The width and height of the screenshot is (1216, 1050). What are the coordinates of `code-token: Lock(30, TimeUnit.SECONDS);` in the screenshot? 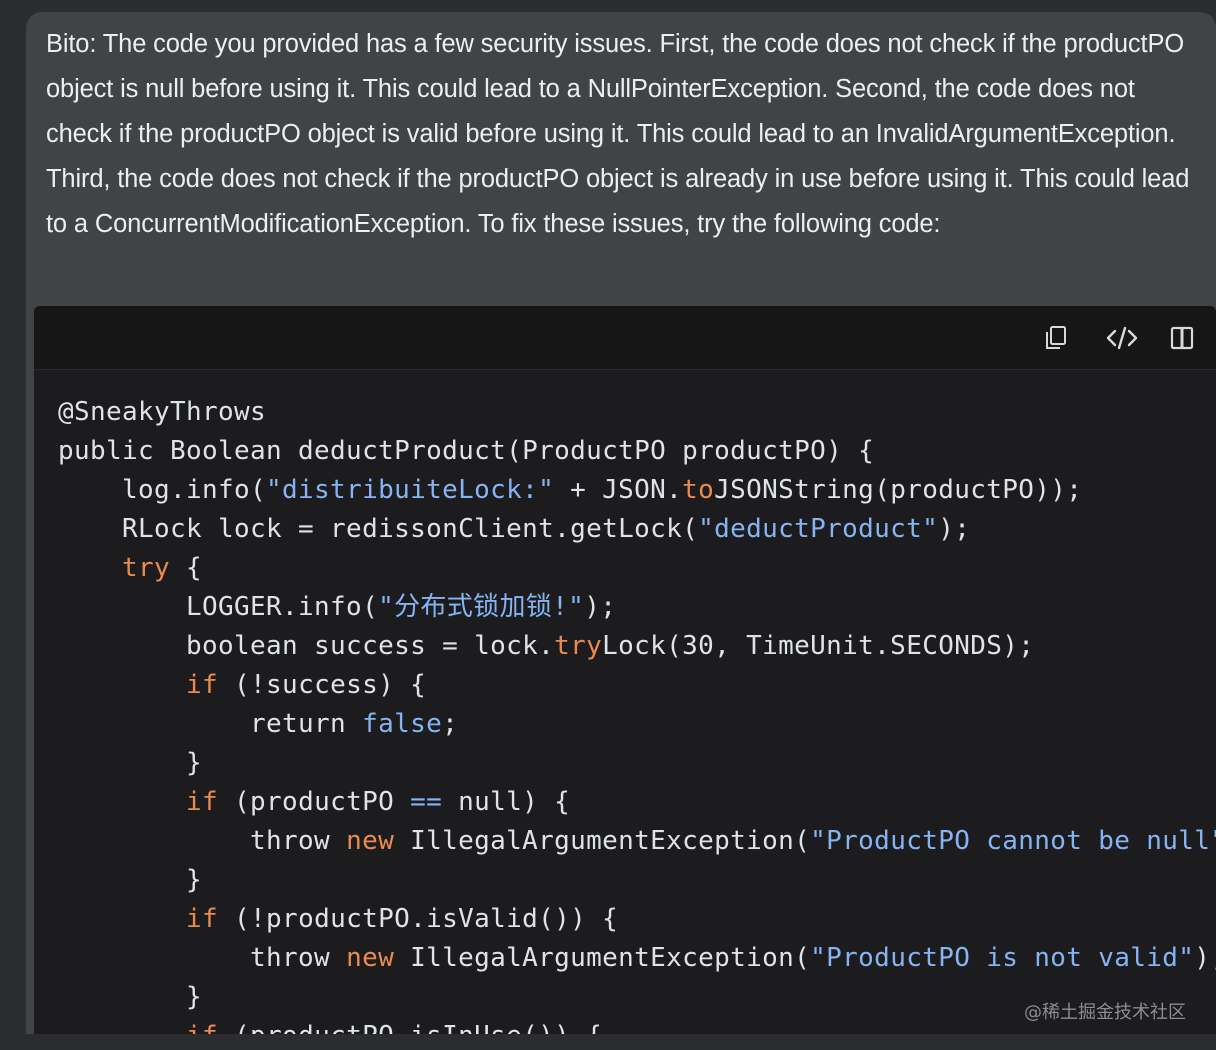 It's located at (818, 646).